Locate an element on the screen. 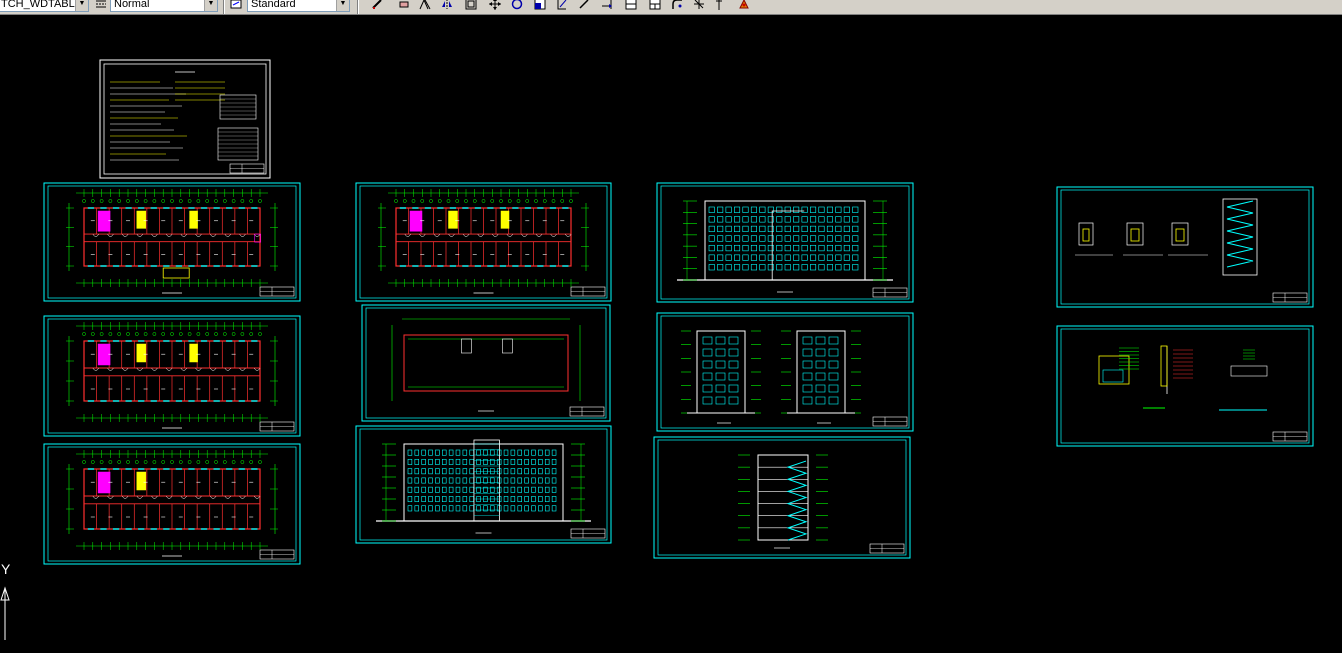  ucs-axis-label: Y is located at coordinates (6, 569).